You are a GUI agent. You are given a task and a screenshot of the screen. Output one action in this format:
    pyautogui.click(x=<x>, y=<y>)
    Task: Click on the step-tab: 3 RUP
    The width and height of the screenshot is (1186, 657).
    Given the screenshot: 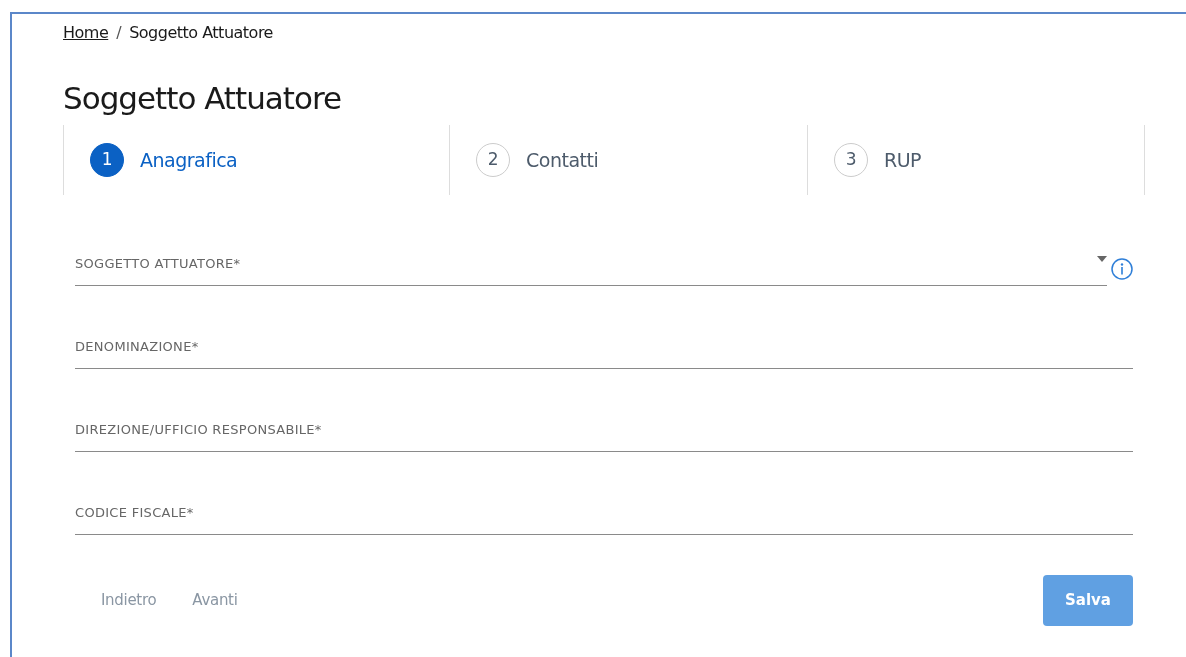 What is the action you would take?
    pyautogui.click(x=970, y=160)
    